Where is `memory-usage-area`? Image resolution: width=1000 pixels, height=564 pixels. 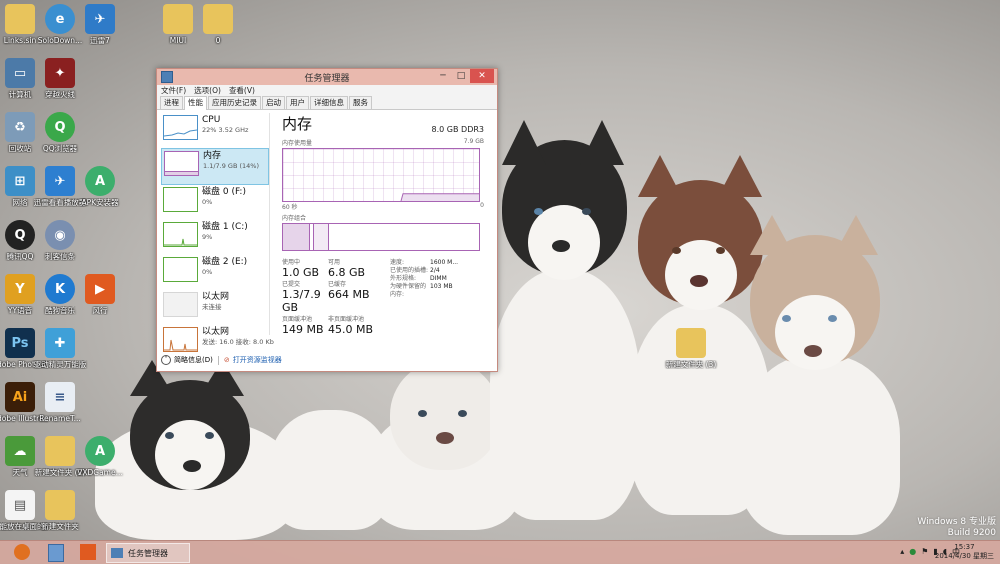
memory-usage-area is located at coordinates (440, 197).